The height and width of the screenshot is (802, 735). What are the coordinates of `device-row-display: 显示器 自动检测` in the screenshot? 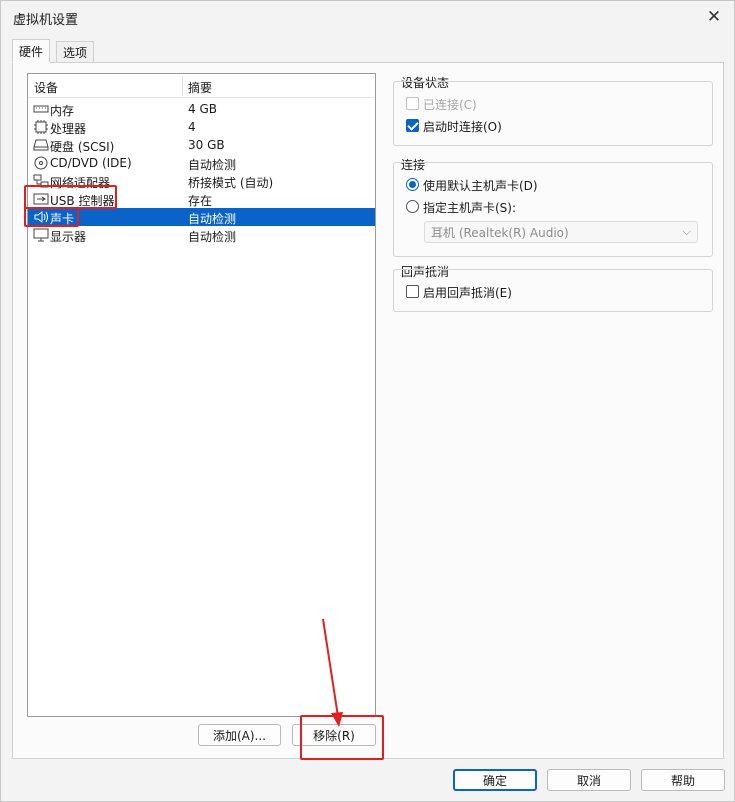 It's located at (201, 235).